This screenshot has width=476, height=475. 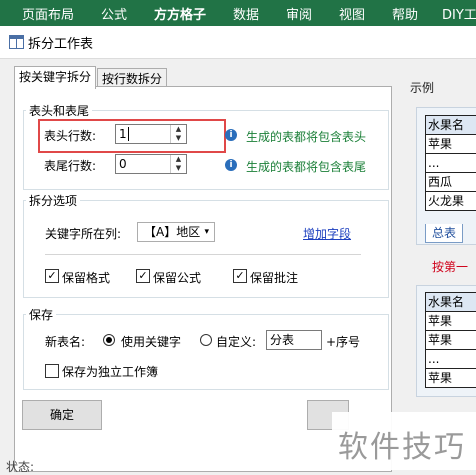 What do you see at coordinates (180, 13) in the screenshot?
I see `ribbon-tab-fangfang: 方方格子` at bounding box center [180, 13].